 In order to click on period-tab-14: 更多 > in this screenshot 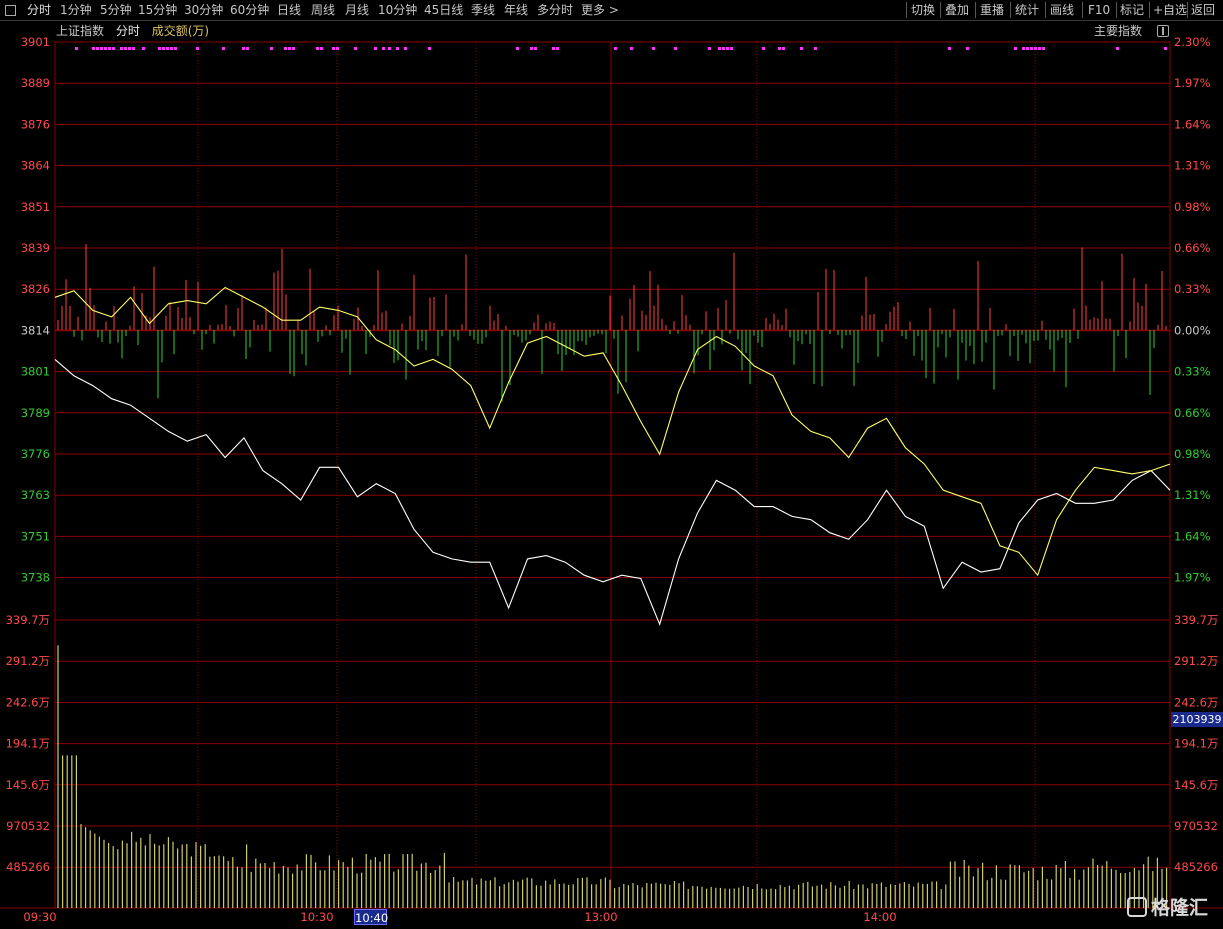, I will do `click(600, 10)`.